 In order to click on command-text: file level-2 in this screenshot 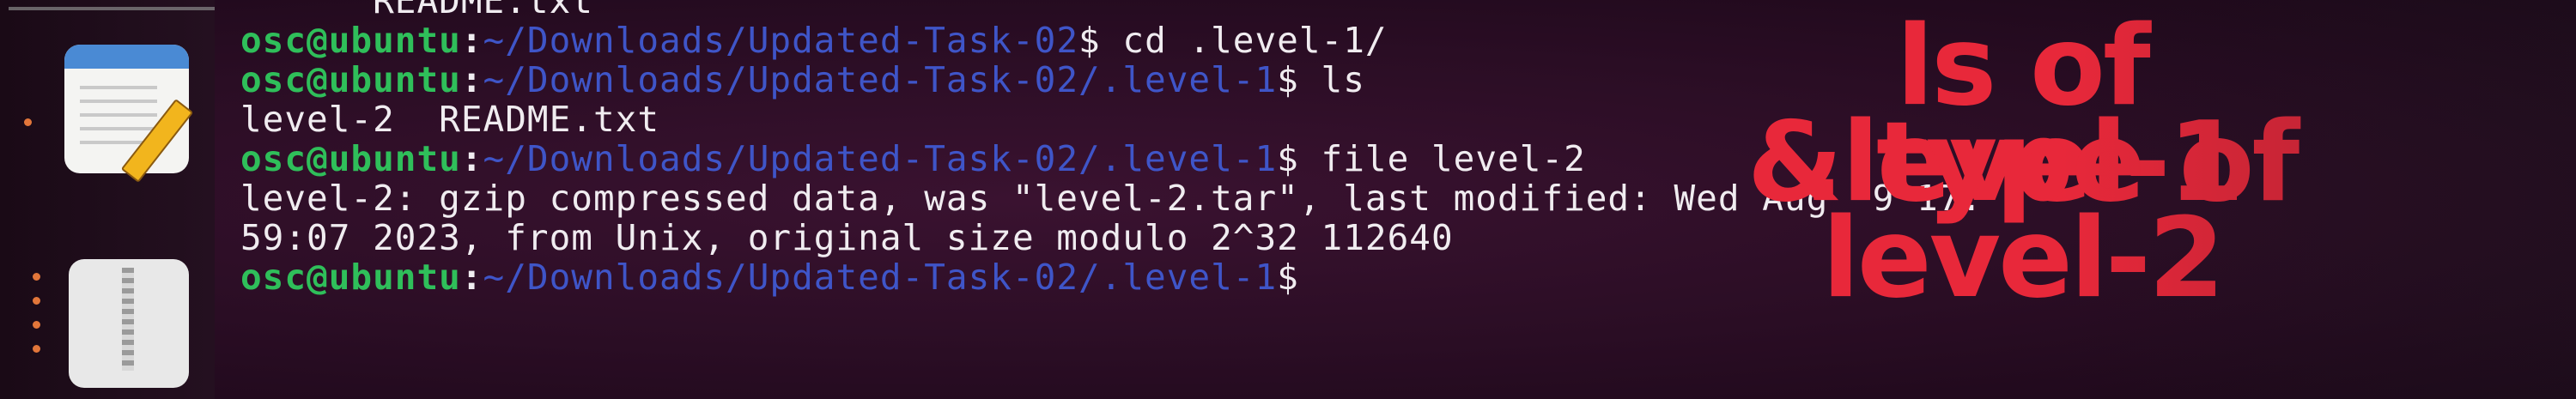, I will do `click(1453, 158)`.